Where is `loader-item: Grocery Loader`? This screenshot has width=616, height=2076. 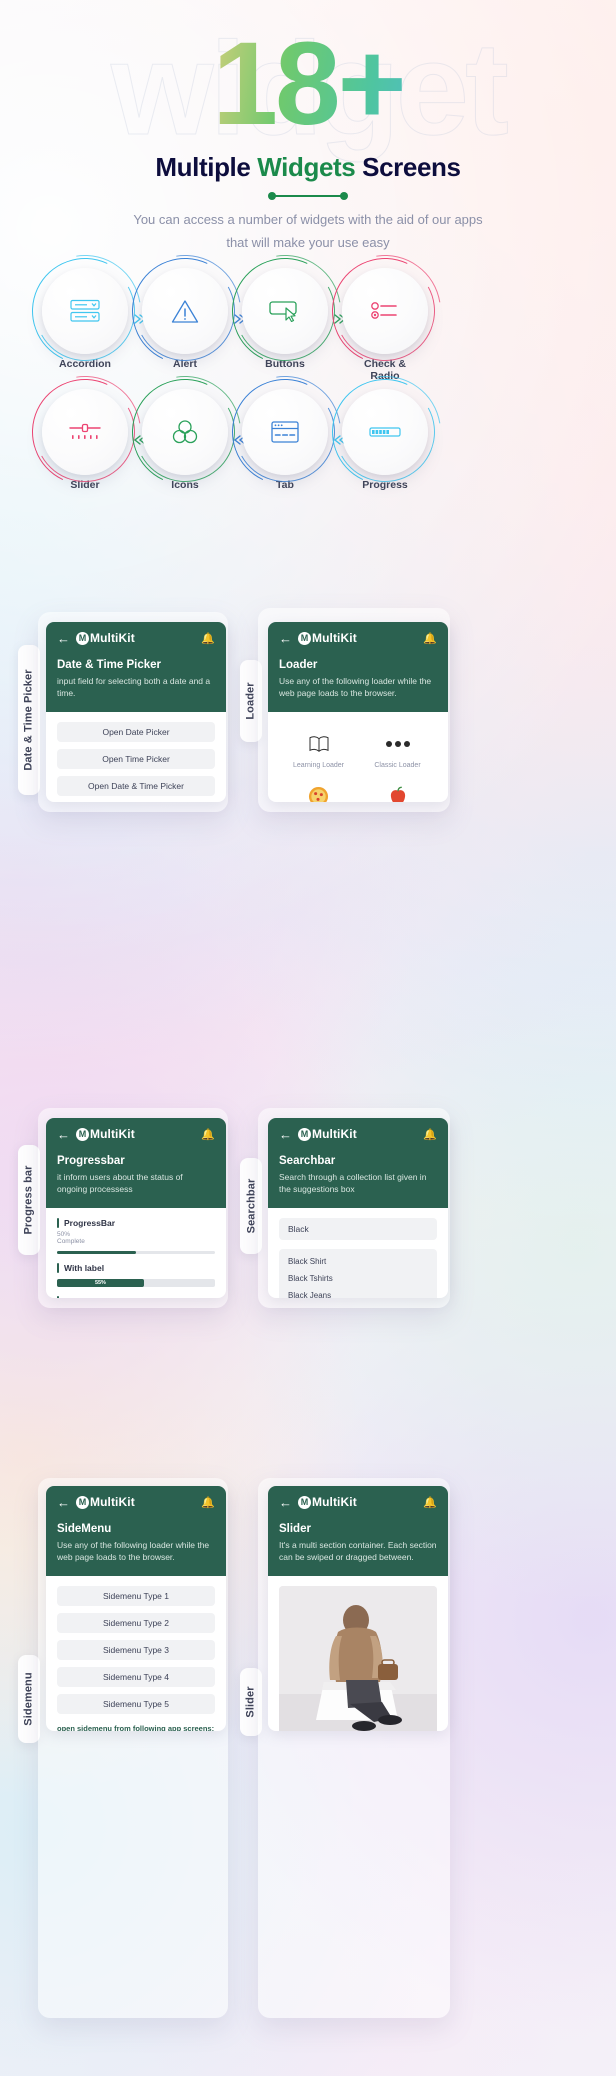 loader-item: Grocery Loader is located at coordinates (397, 792).